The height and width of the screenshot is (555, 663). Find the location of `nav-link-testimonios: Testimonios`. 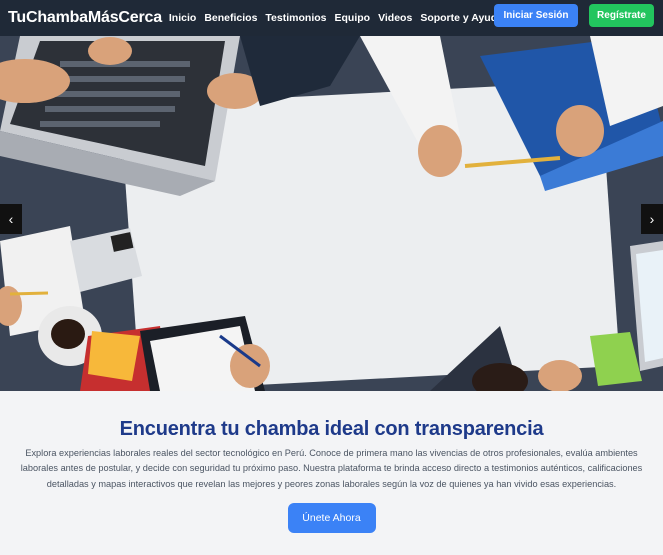

nav-link-testimonios: Testimonios is located at coordinates (295, 18).